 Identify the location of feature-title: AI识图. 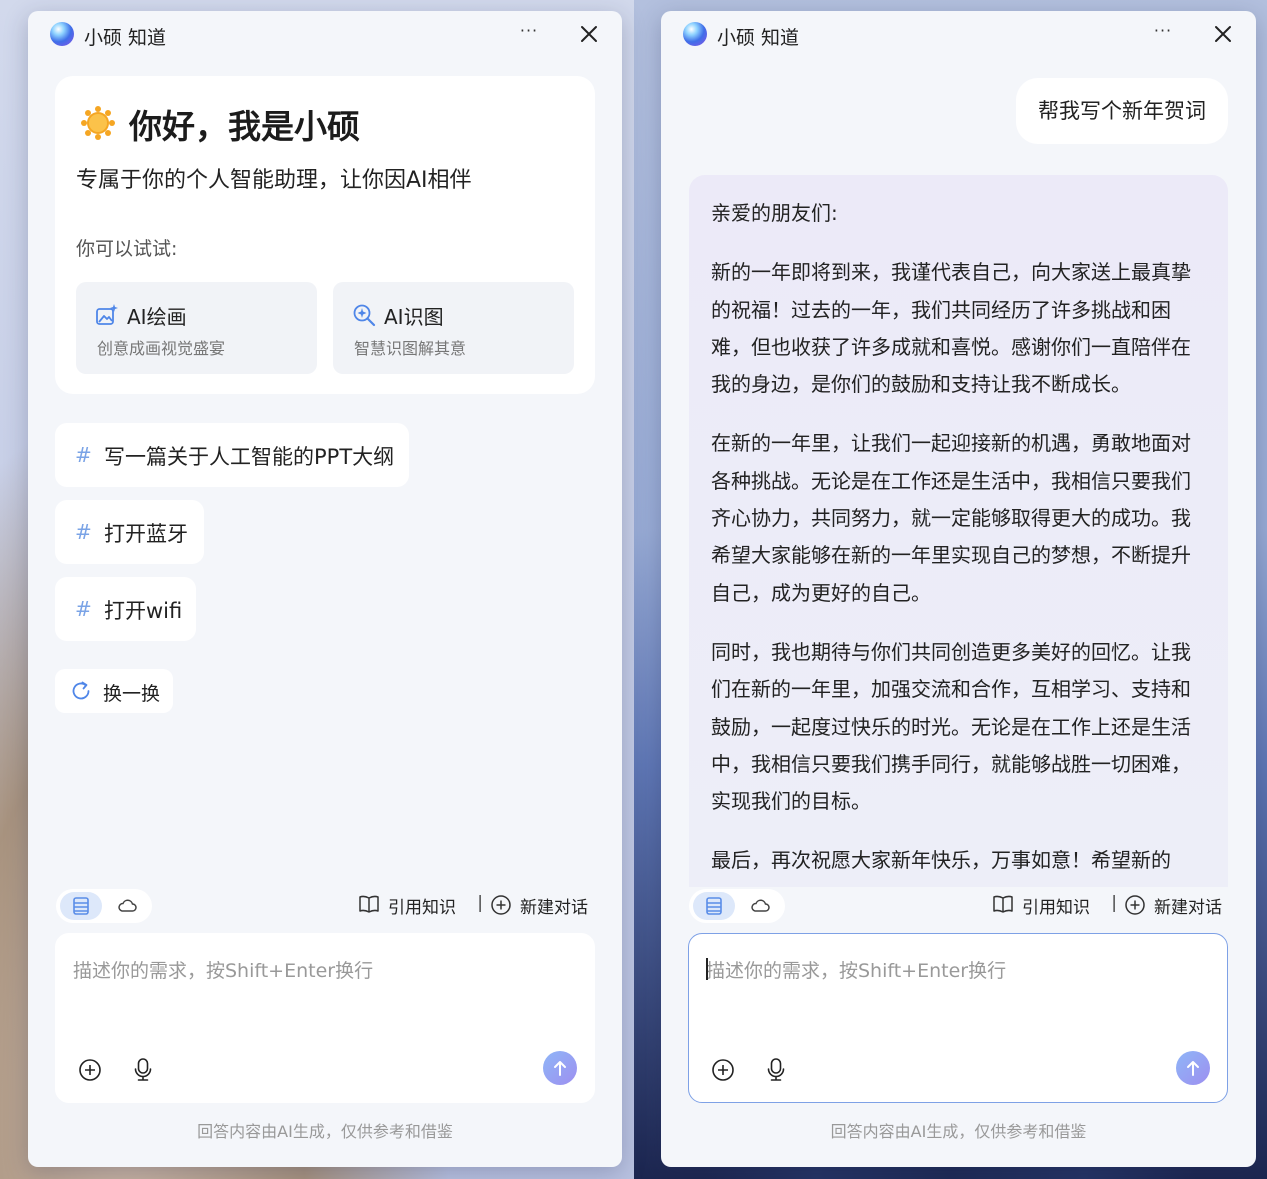
(414, 317).